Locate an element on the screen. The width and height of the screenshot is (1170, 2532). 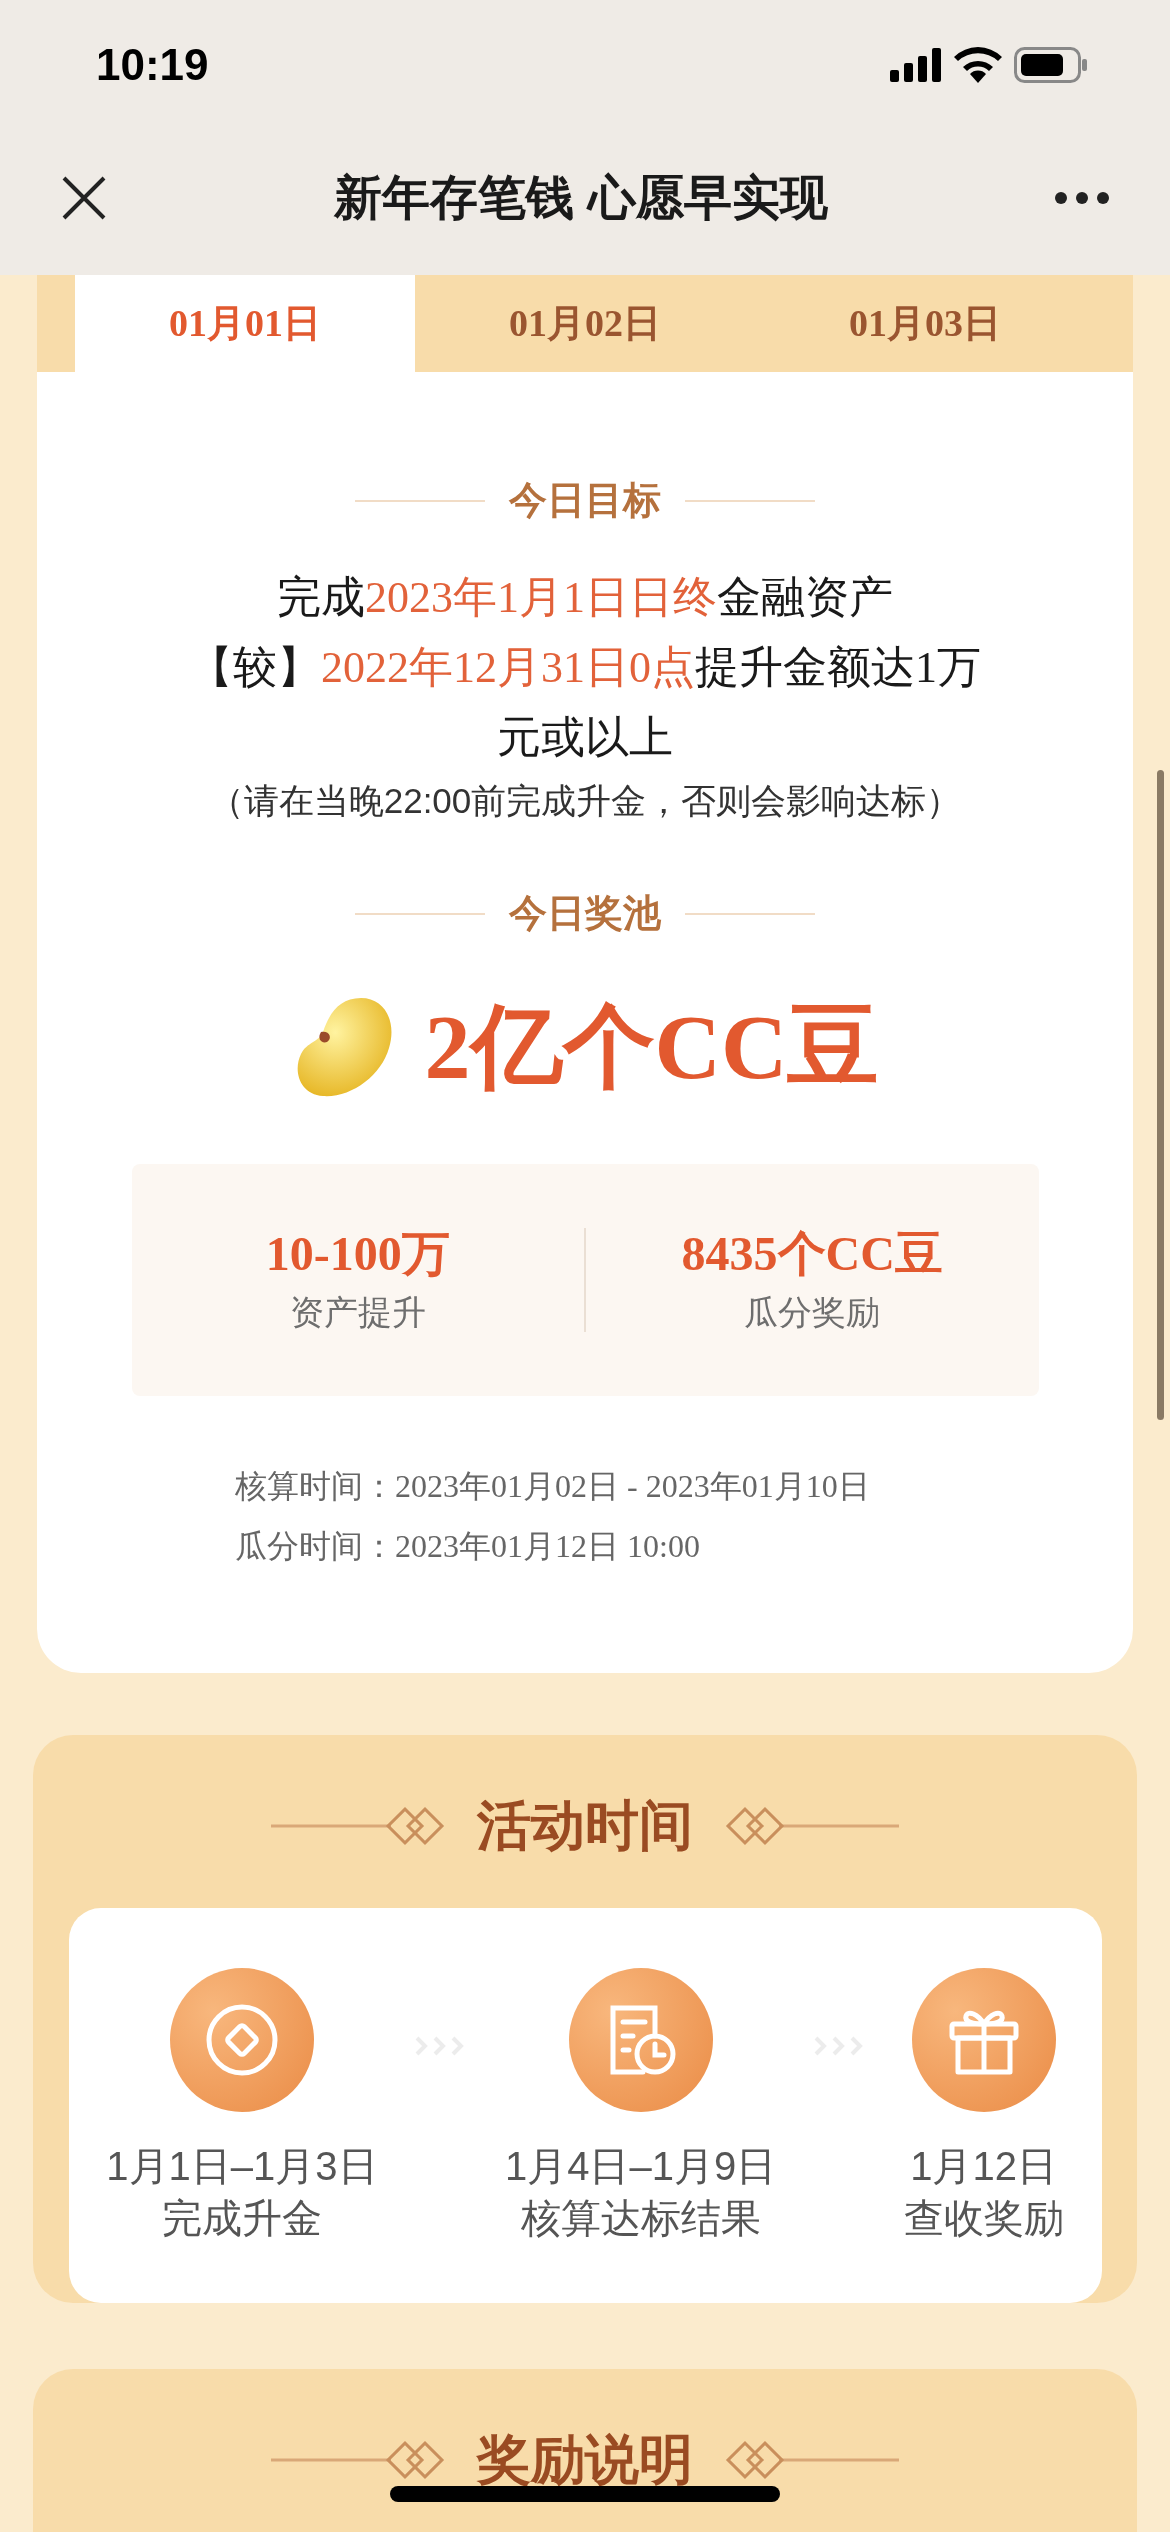
step-label: 核算达标结果 is located at coordinates (640, 2218).